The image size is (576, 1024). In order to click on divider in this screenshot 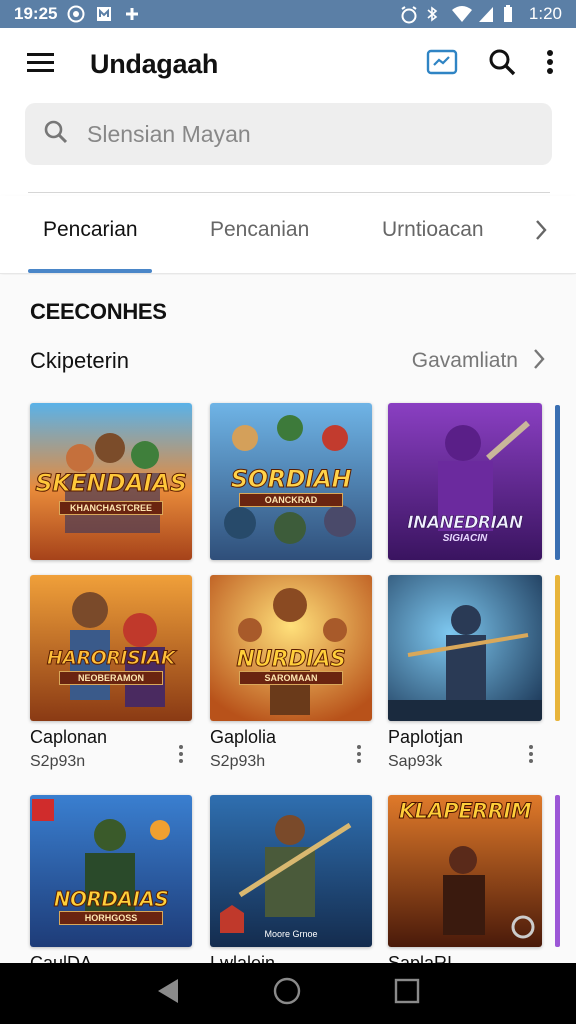, I will do `click(289, 192)`.